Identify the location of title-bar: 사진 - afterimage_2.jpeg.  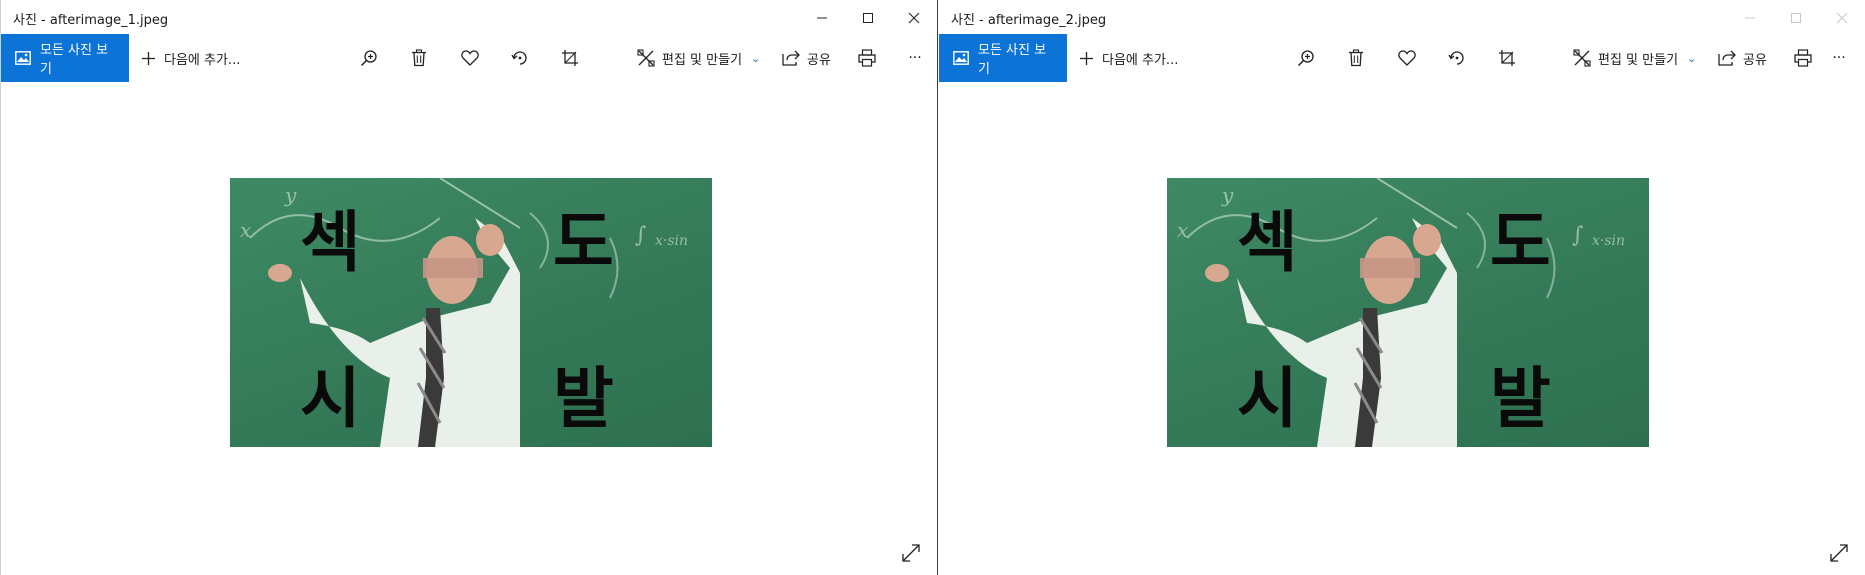
(1402, 18).